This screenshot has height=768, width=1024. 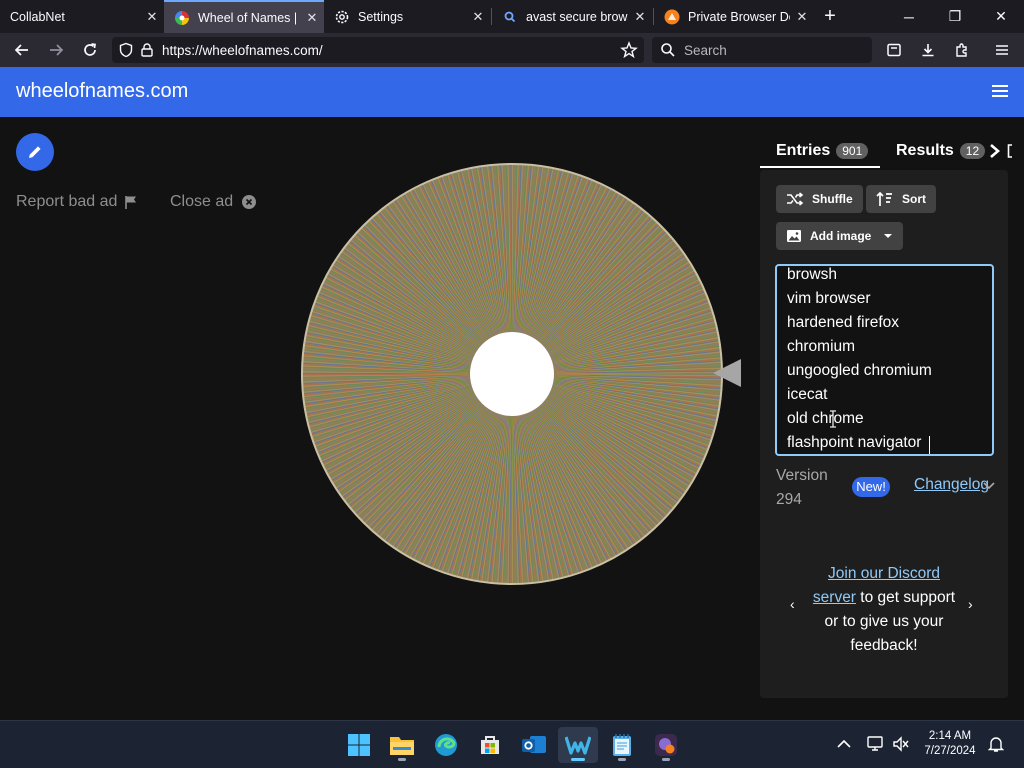 I want to click on entry-line: hardened firefox, so click(x=843, y=323).